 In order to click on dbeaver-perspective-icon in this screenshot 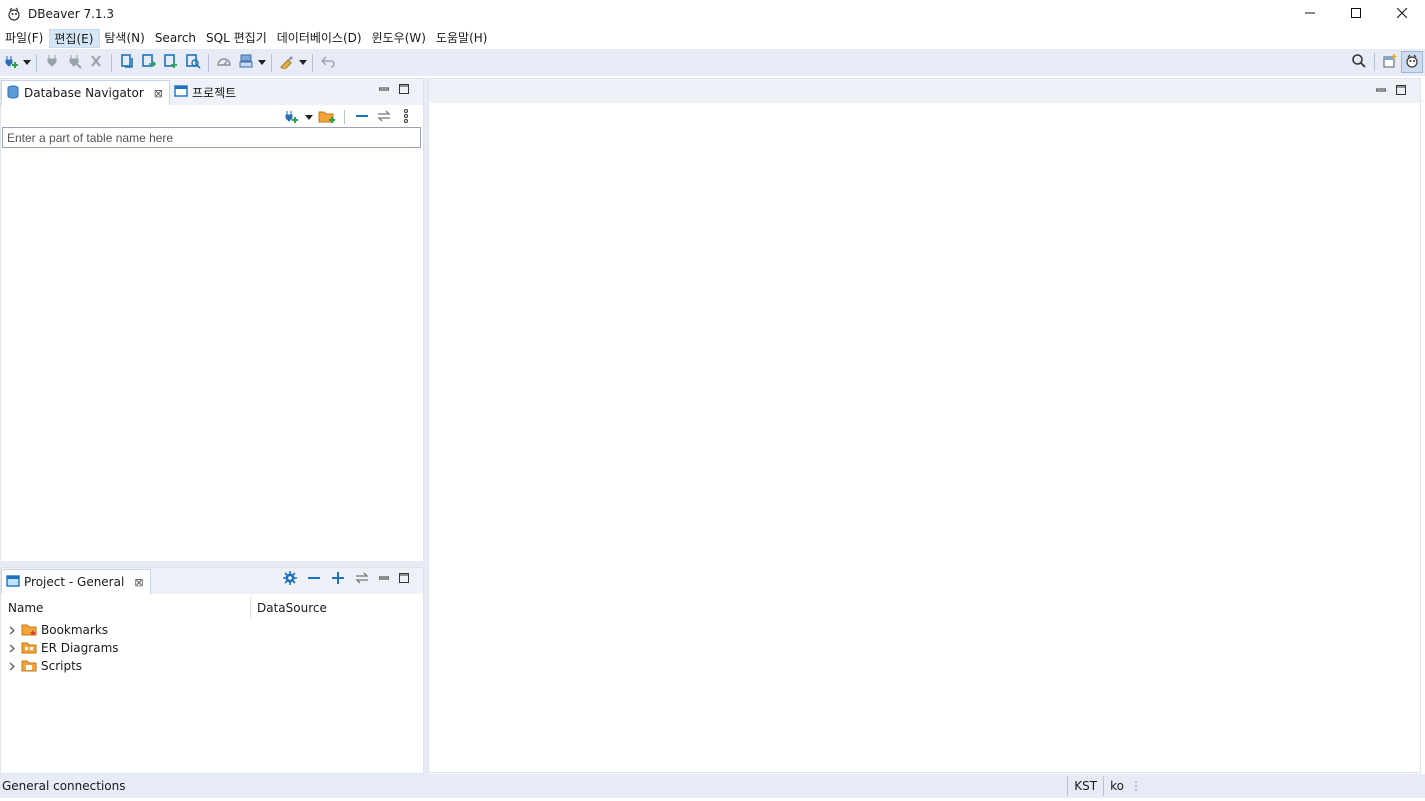, I will do `click(1412, 62)`.